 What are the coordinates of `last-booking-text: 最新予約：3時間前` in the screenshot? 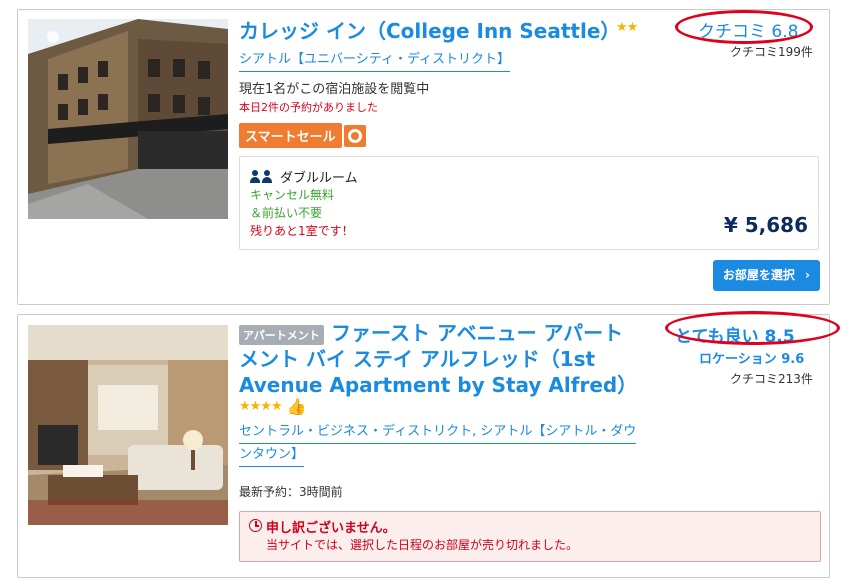 It's located at (291, 492).